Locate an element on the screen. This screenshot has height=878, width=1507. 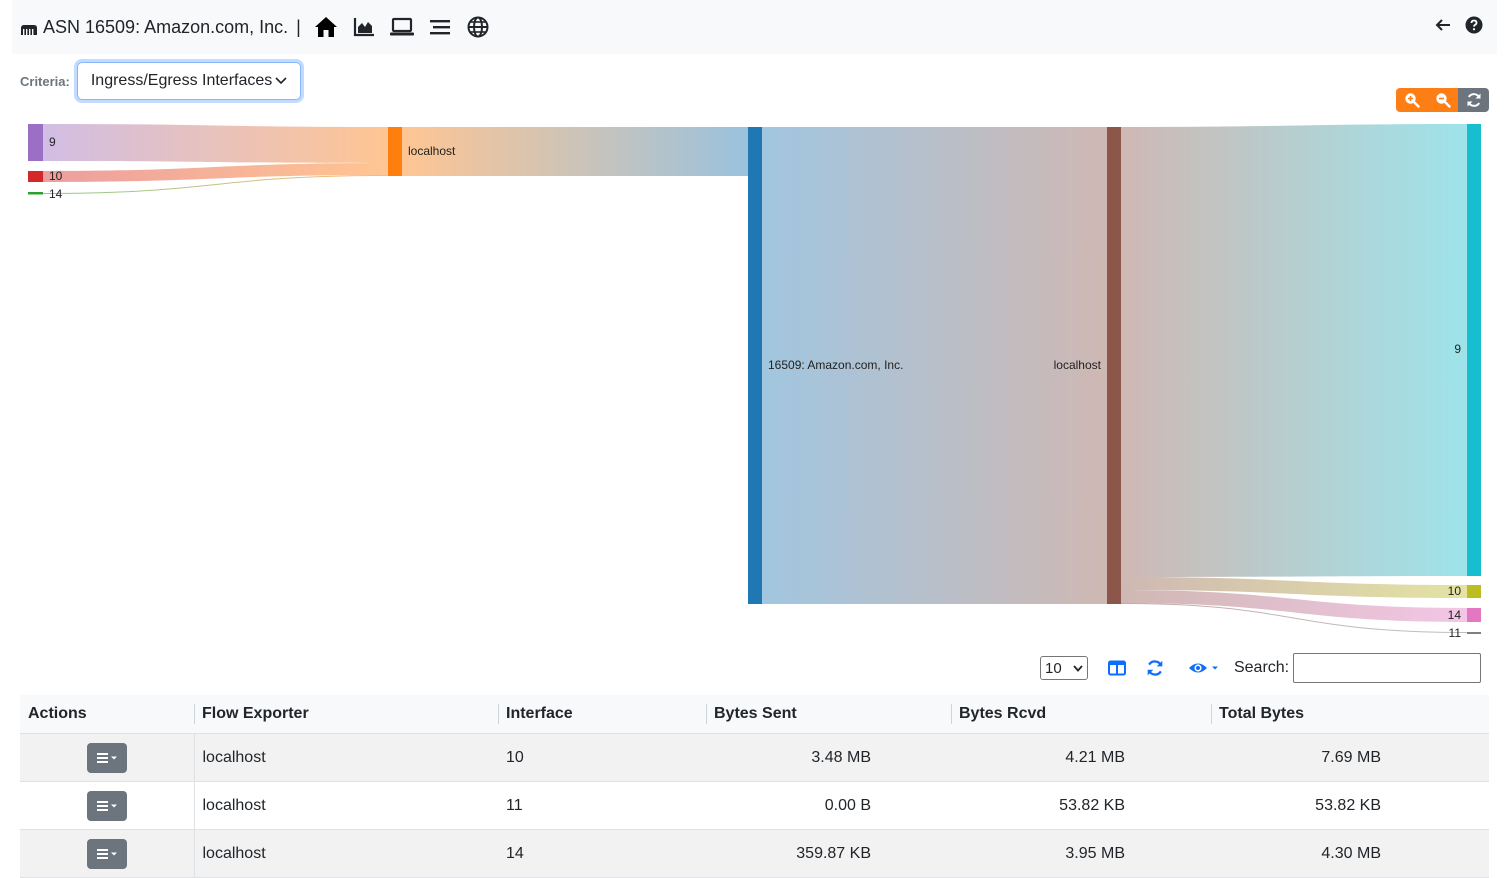
network-wired-icon is located at coordinates (29, 27).